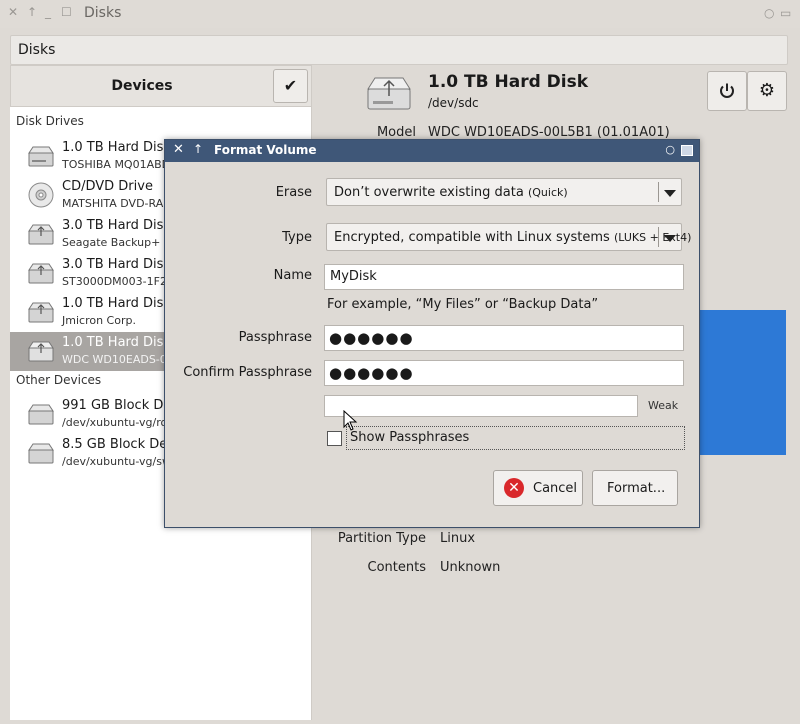  What do you see at coordinates (116, 461) in the screenshot?
I see `device-path: /dev/xubuntu-vg/sw` at bounding box center [116, 461].